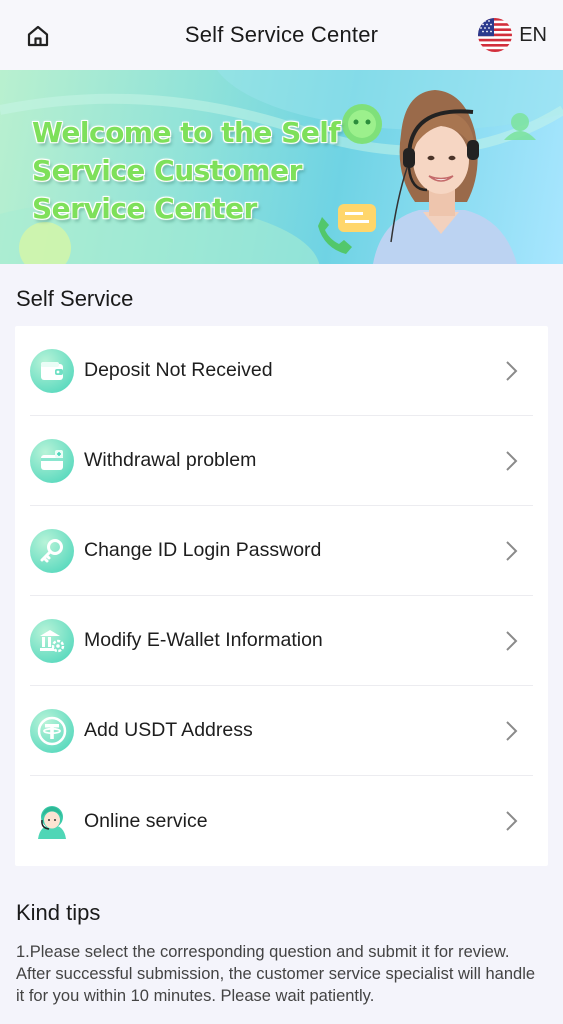 This screenshot has height=1024, width=563. What do you see at coordinates (533, 34) in the screenshot?
I see `language-code: EN` at bounding box center [533, 34].